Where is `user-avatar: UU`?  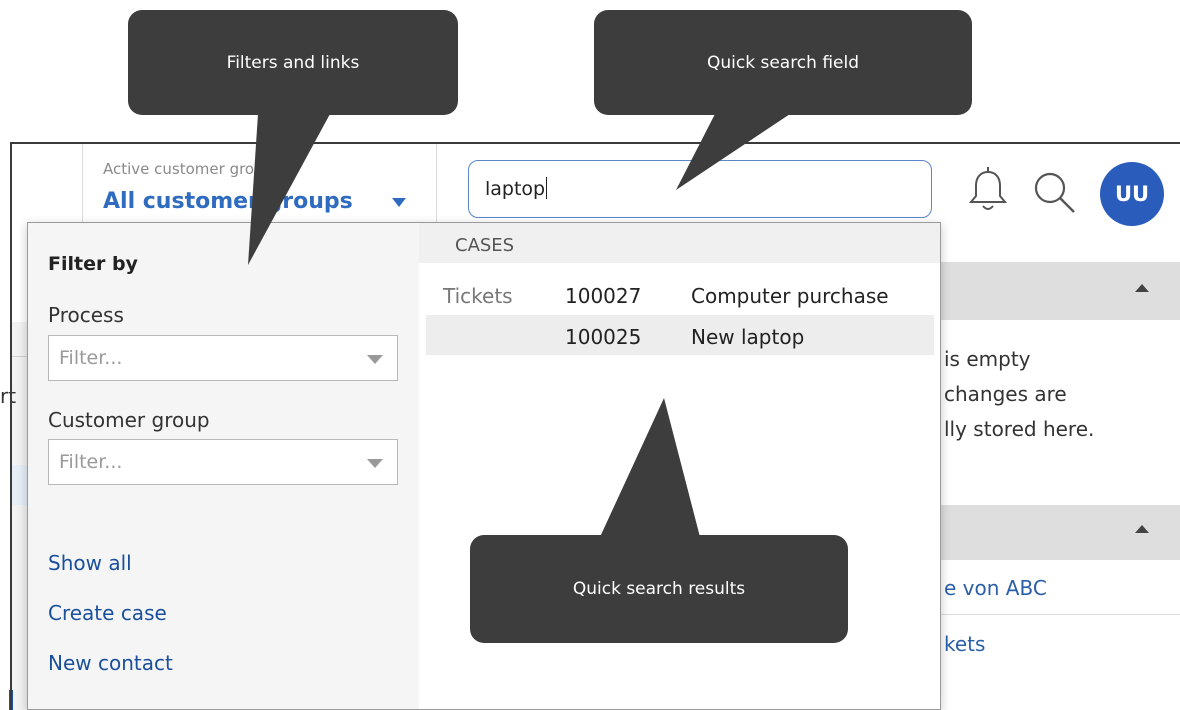
user-avatar: UU is located at coordinates (1132, 194).